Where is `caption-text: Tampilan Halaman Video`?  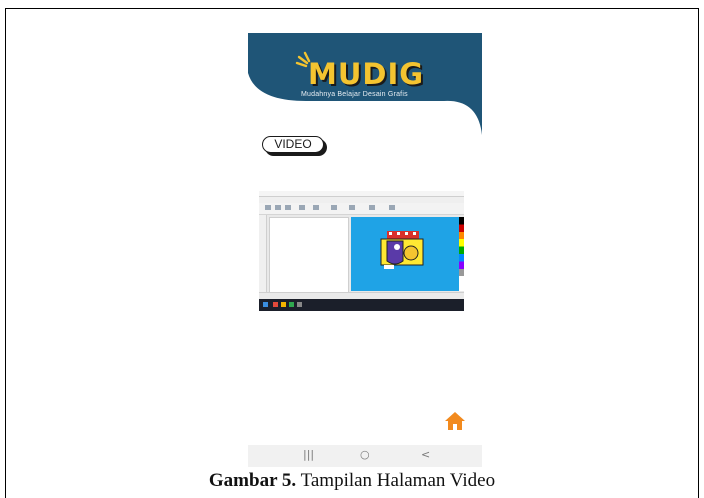
caption-text: Tampilan Halaman Video is located at coordinates (396, 480).